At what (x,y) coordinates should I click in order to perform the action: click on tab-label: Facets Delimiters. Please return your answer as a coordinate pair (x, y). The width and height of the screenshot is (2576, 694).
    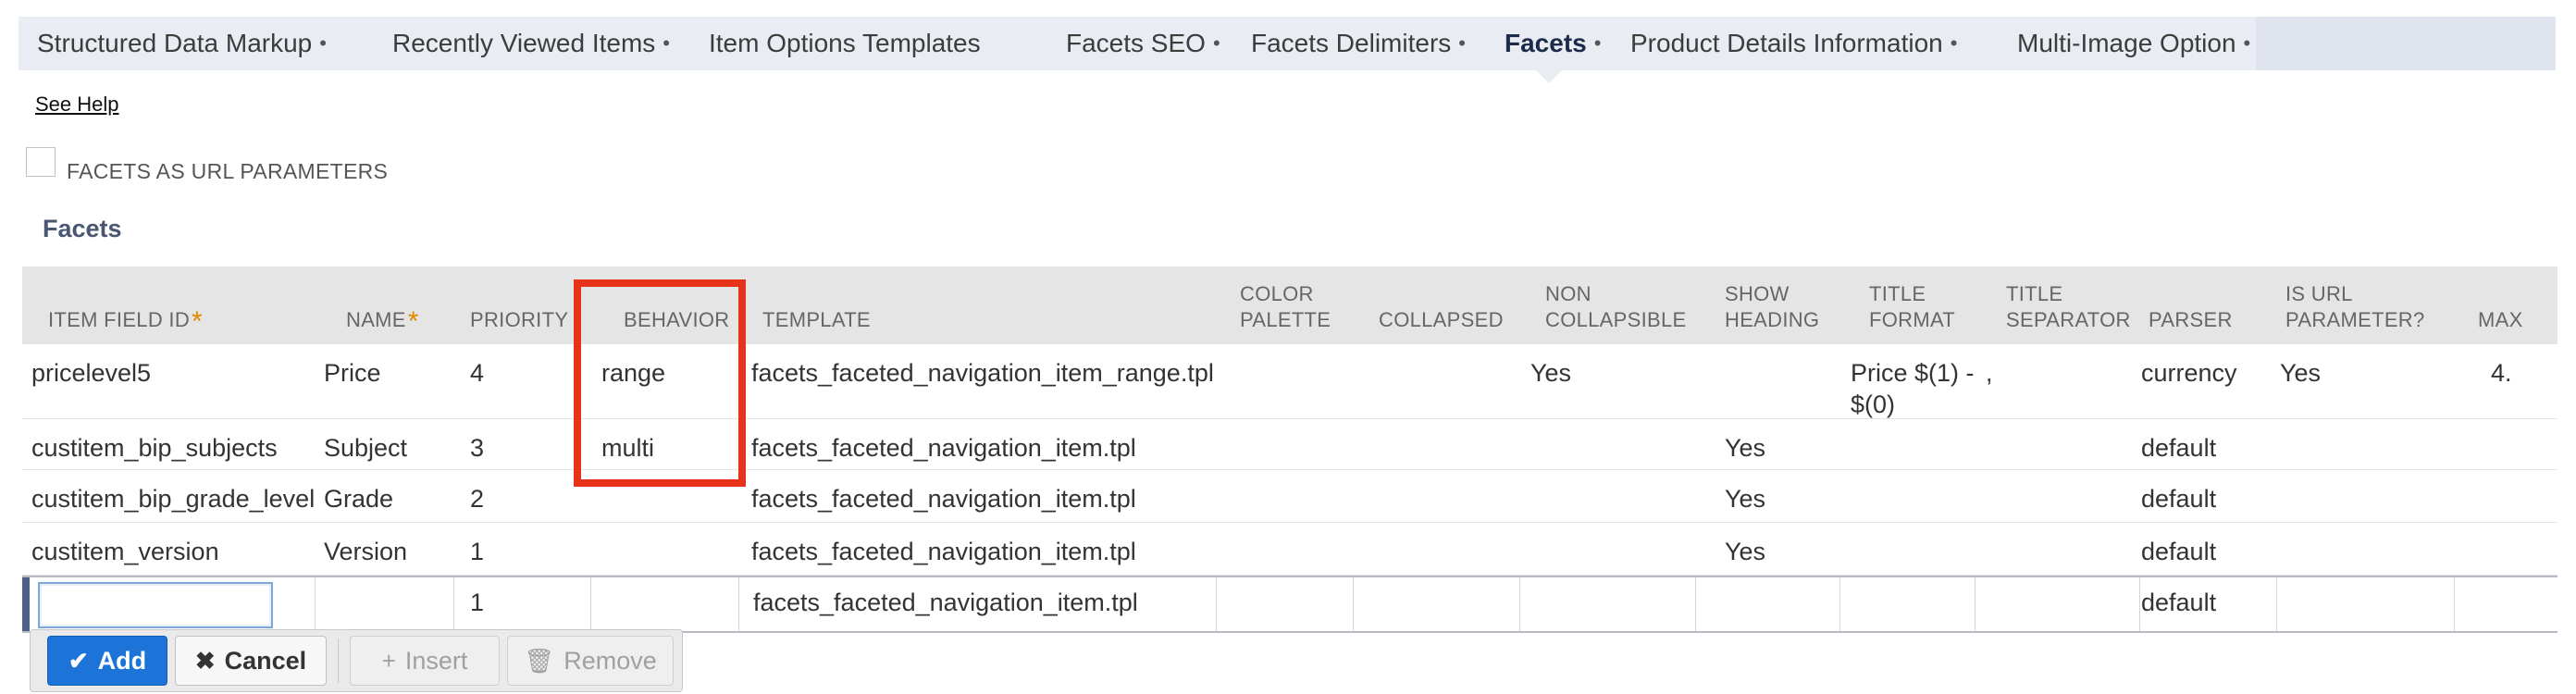
    Looking at the image, I should click on (1351, 43).